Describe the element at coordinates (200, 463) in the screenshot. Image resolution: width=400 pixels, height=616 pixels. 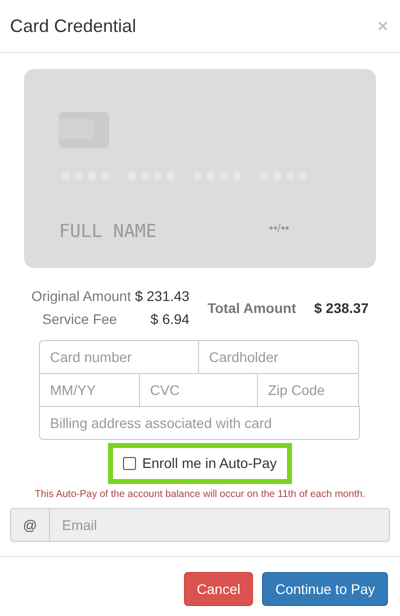
I see `auto-pay-checkbox: Enroll me in Auto-Pay` at that location.